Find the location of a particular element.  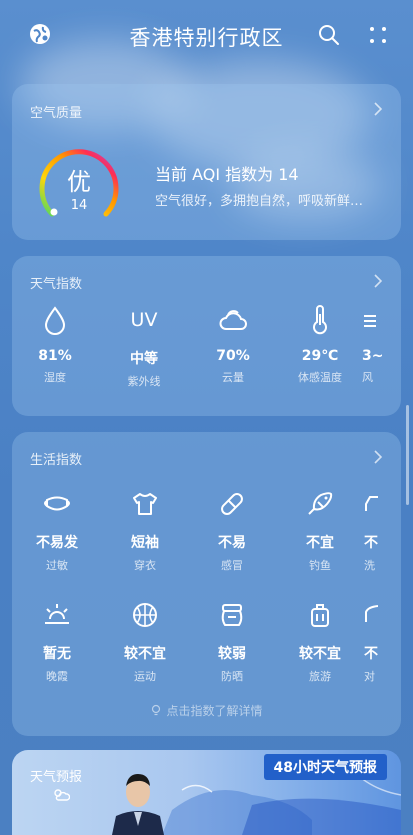

allergy-item: 不易发 过敏 is located at coordinates (57, 530).